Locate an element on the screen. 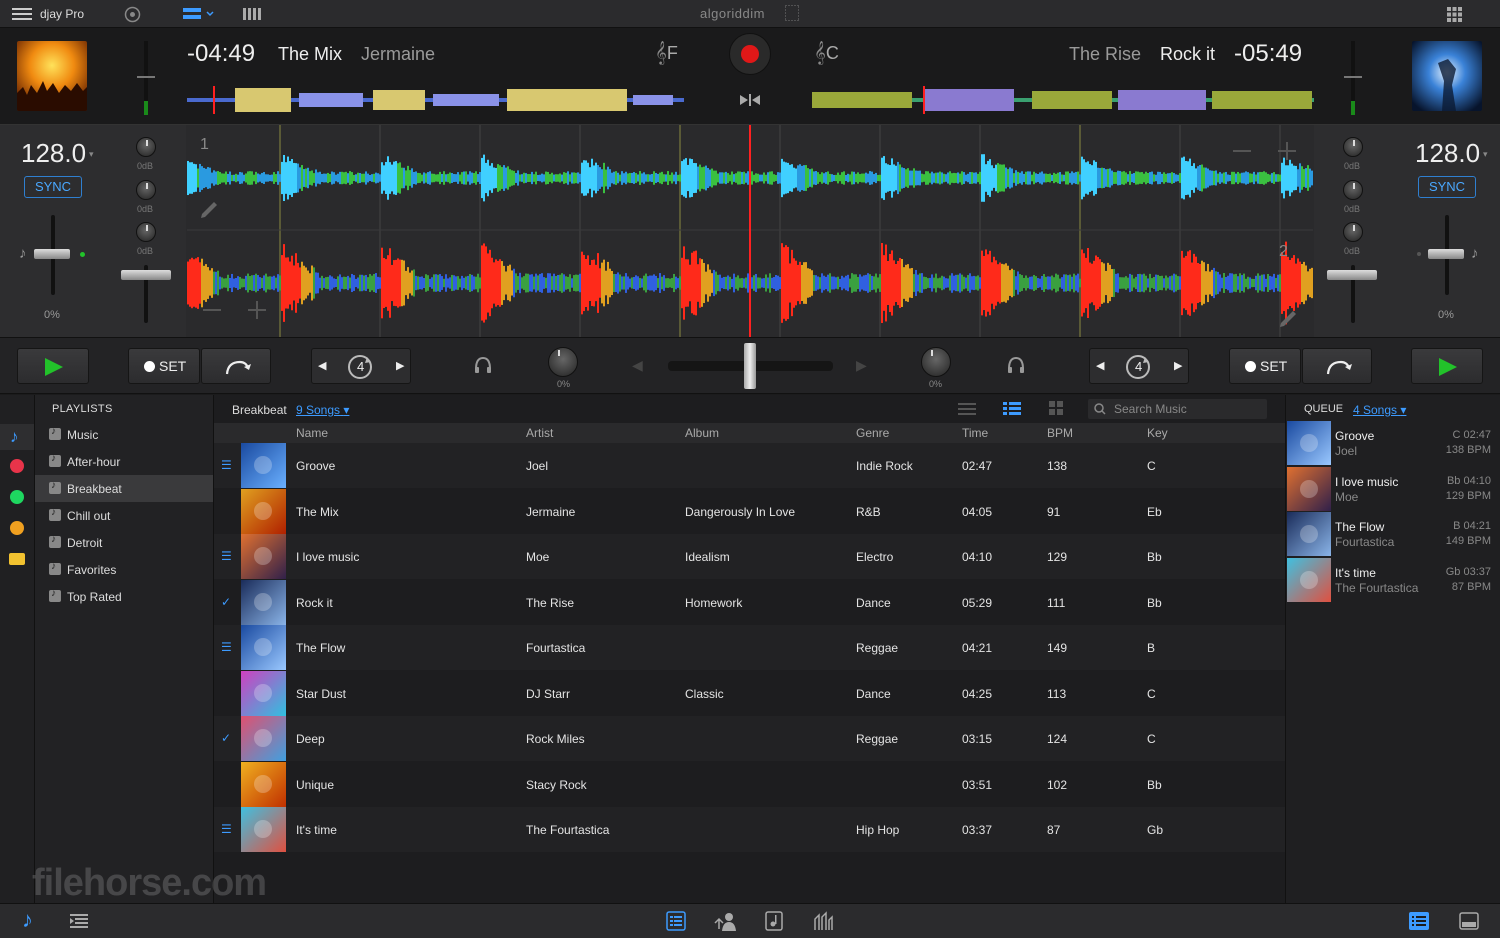 This screenshot has height=938, width=1500. deck-right-skip-button is located at coordinates (1337, 366).